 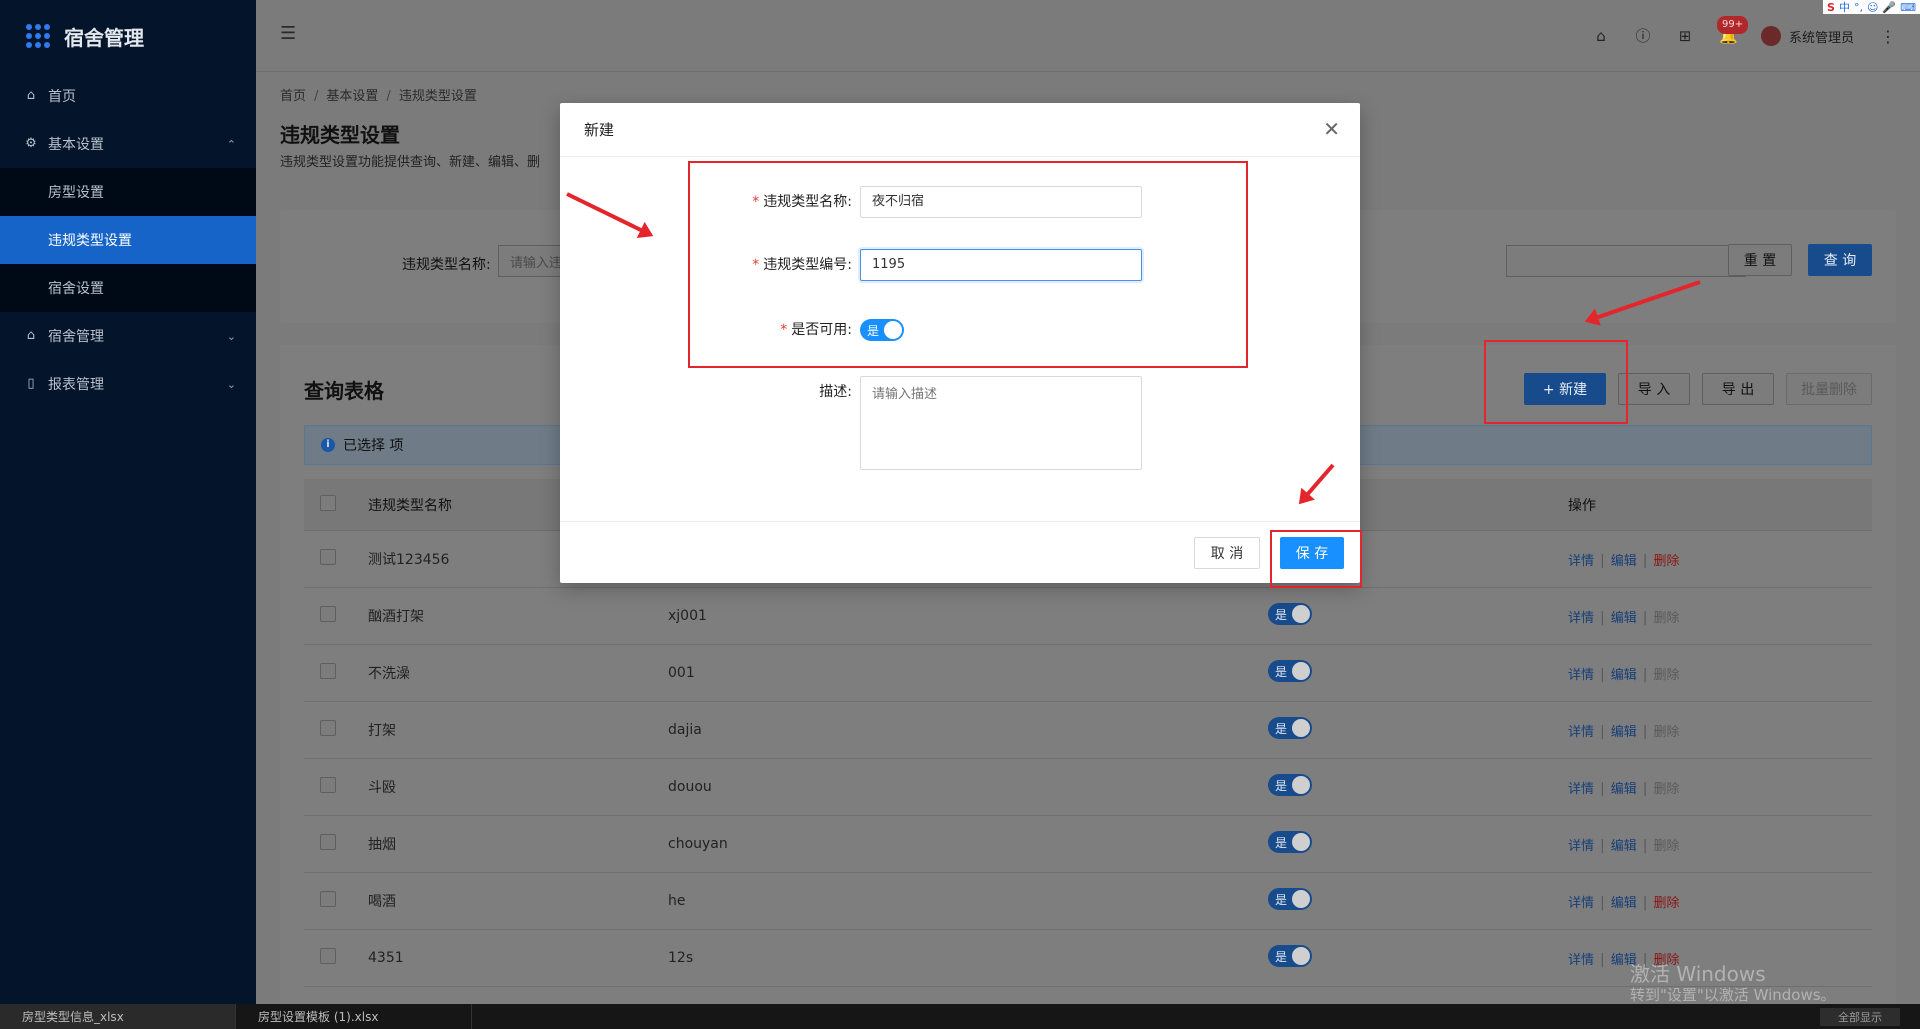 What do you see at coordinates (1888, 36) in the screenshot?
I see `more-vertical-icon: ⋮` at bounding box center [1888, 36].